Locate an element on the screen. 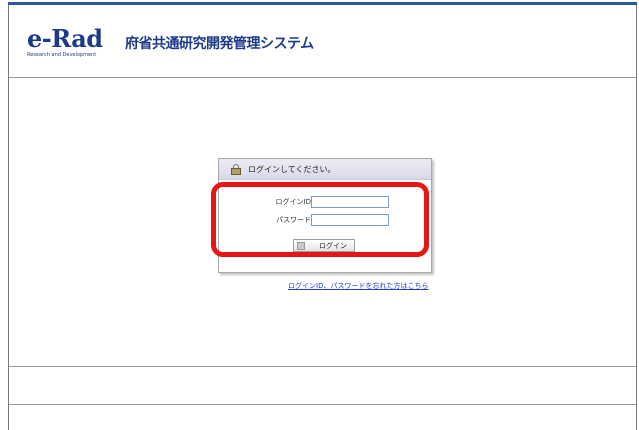  header-divider is located at coordinates (322, 77).